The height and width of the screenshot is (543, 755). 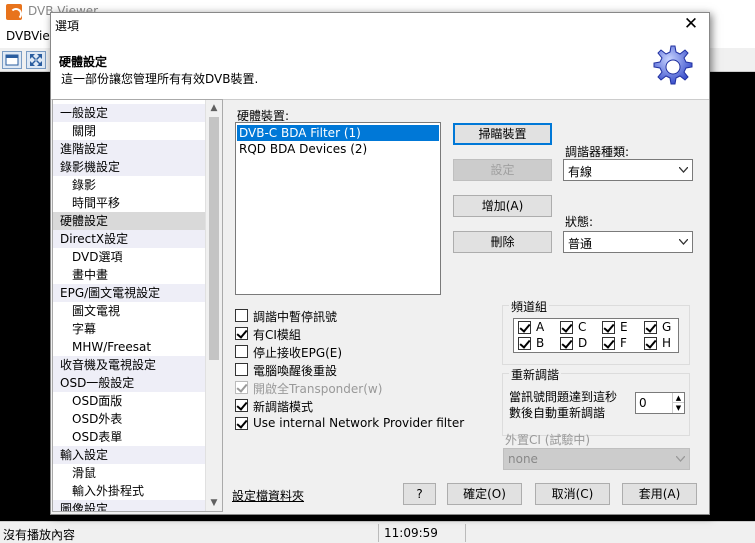 I want to click on tree-item: MHW/Freesat, so click(x=129, y=347).